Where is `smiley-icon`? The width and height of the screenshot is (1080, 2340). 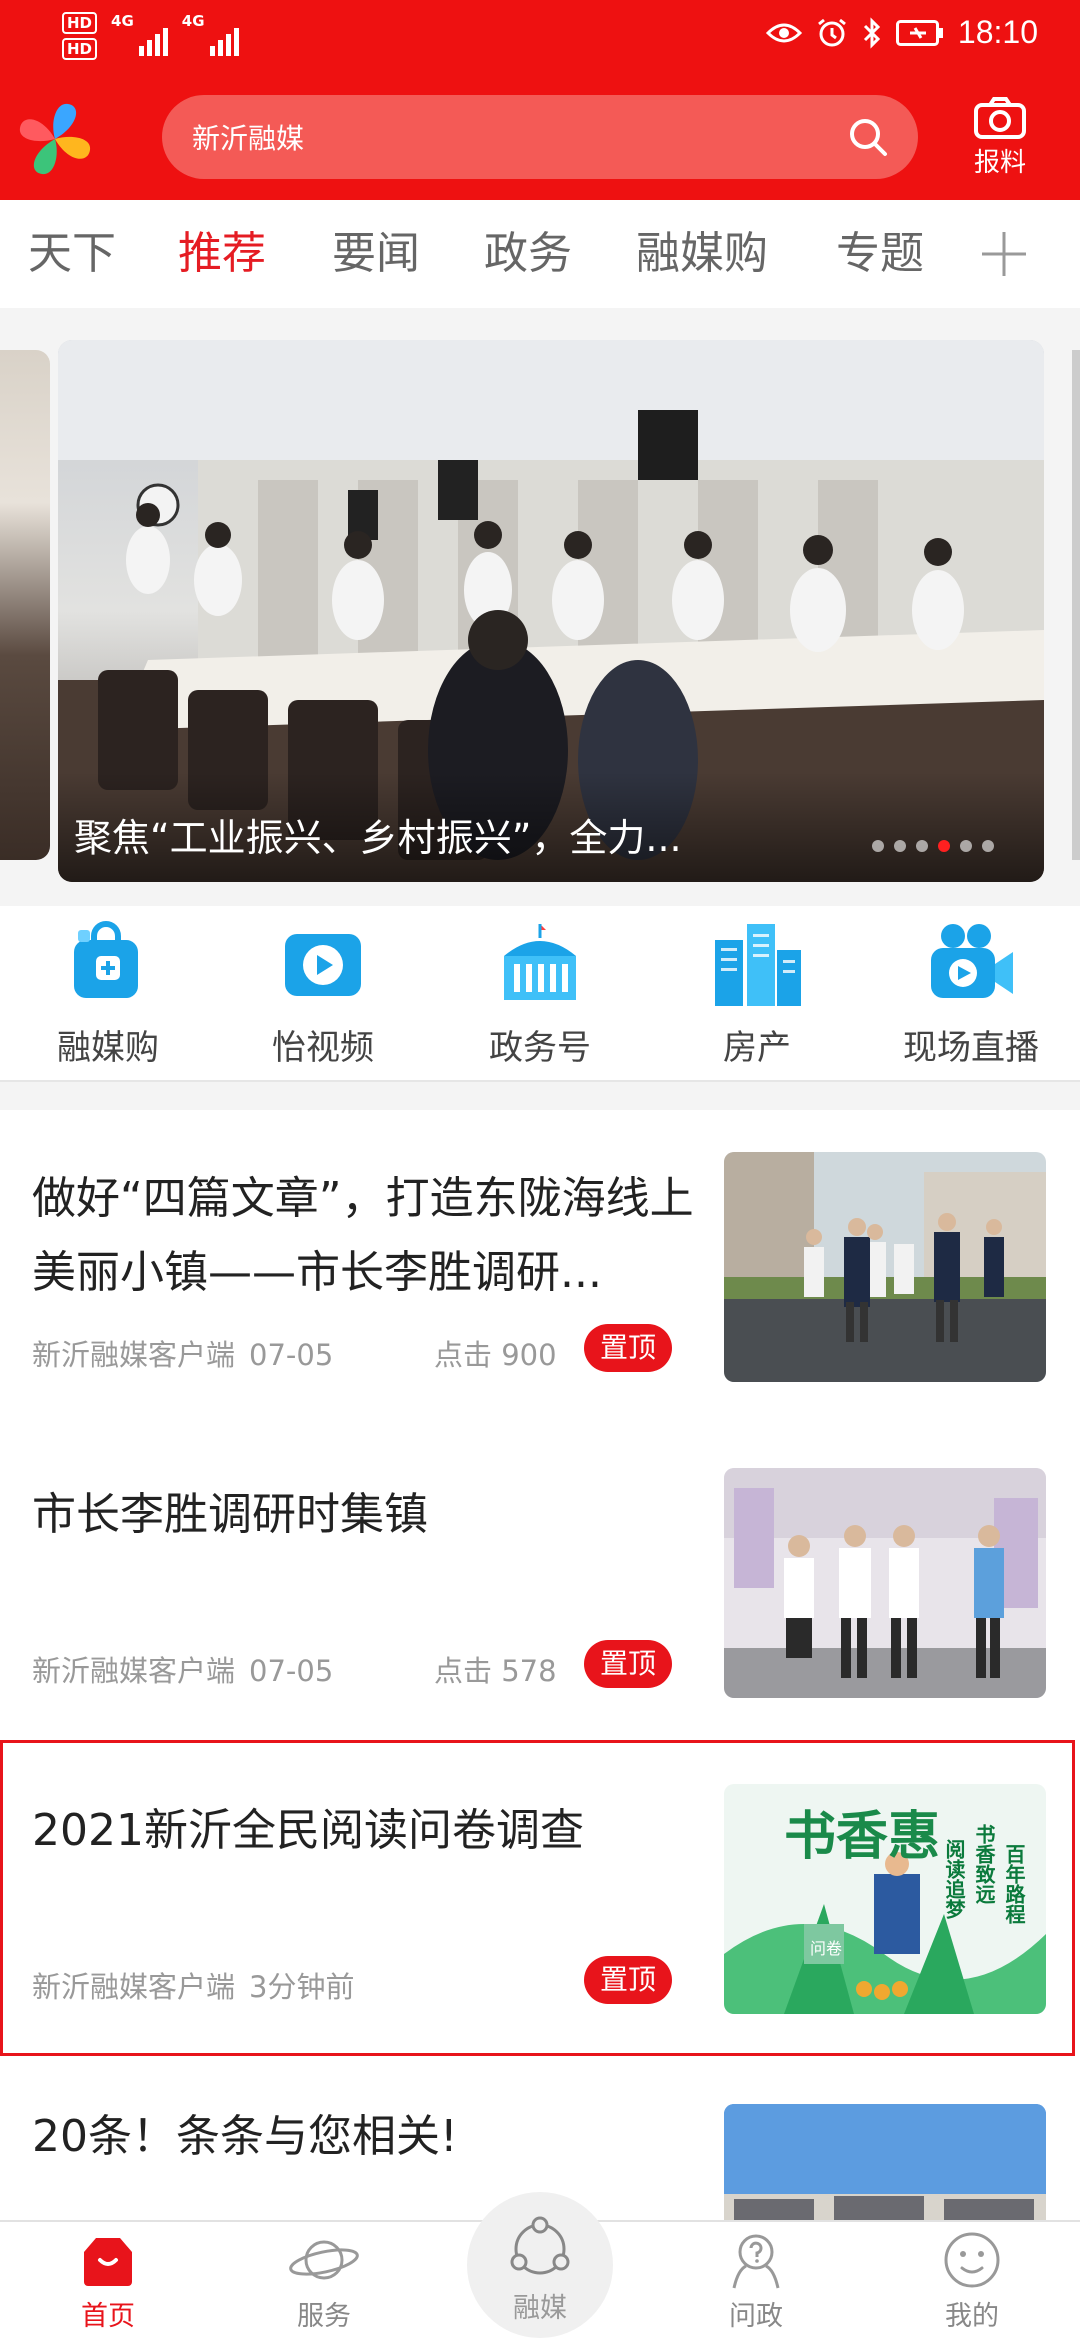
smiley-icon is located at coordinates (972, 2260).